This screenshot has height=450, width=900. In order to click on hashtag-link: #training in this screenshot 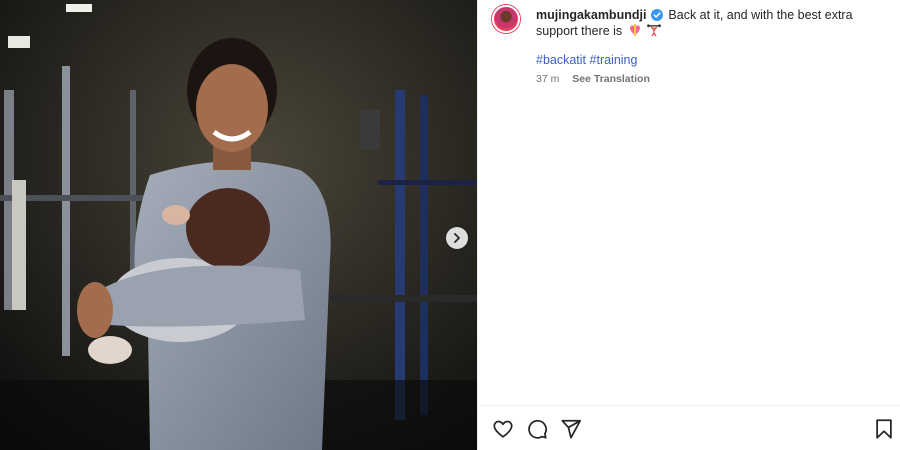, I will do `click(614, 60)`.